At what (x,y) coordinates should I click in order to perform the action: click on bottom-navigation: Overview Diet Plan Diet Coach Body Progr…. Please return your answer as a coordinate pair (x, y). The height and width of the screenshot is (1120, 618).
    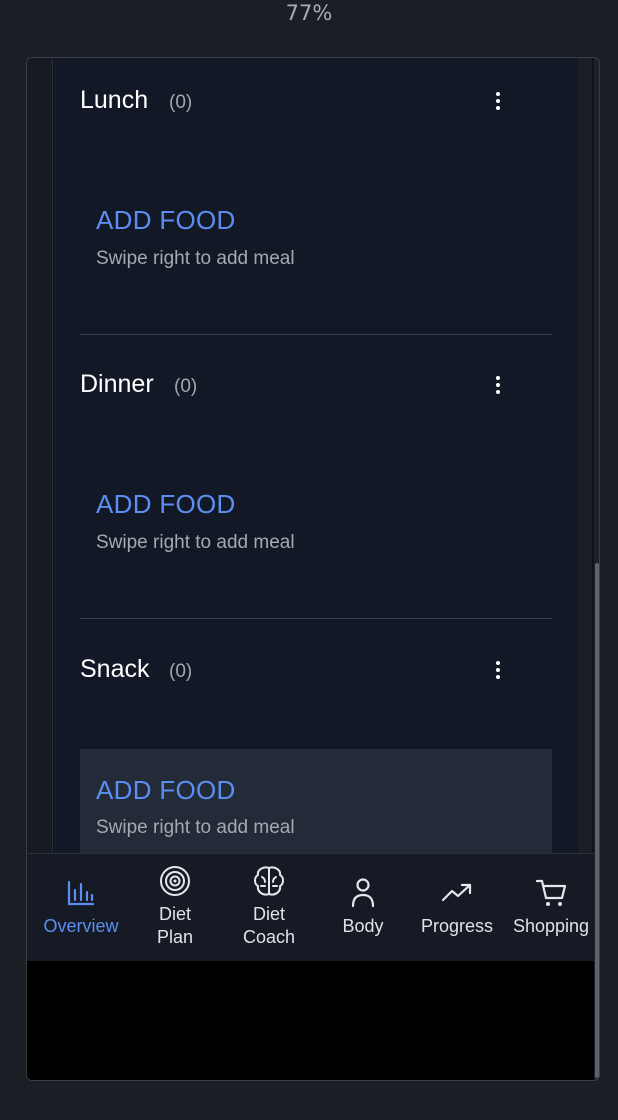
    Looking at the image, I should click on (310, 907).